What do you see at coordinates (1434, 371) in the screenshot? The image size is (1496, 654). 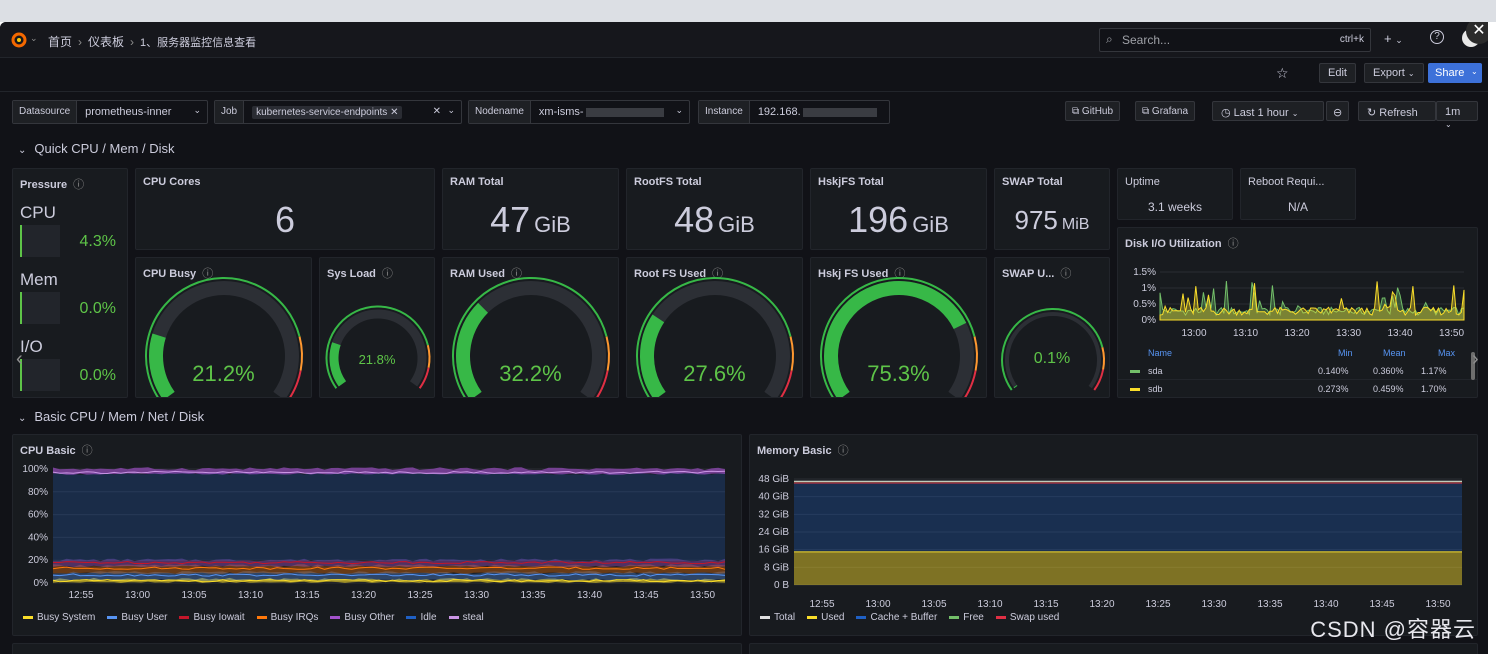 I see `legend-max: 1.17%` at bounding box center [1434, 371].